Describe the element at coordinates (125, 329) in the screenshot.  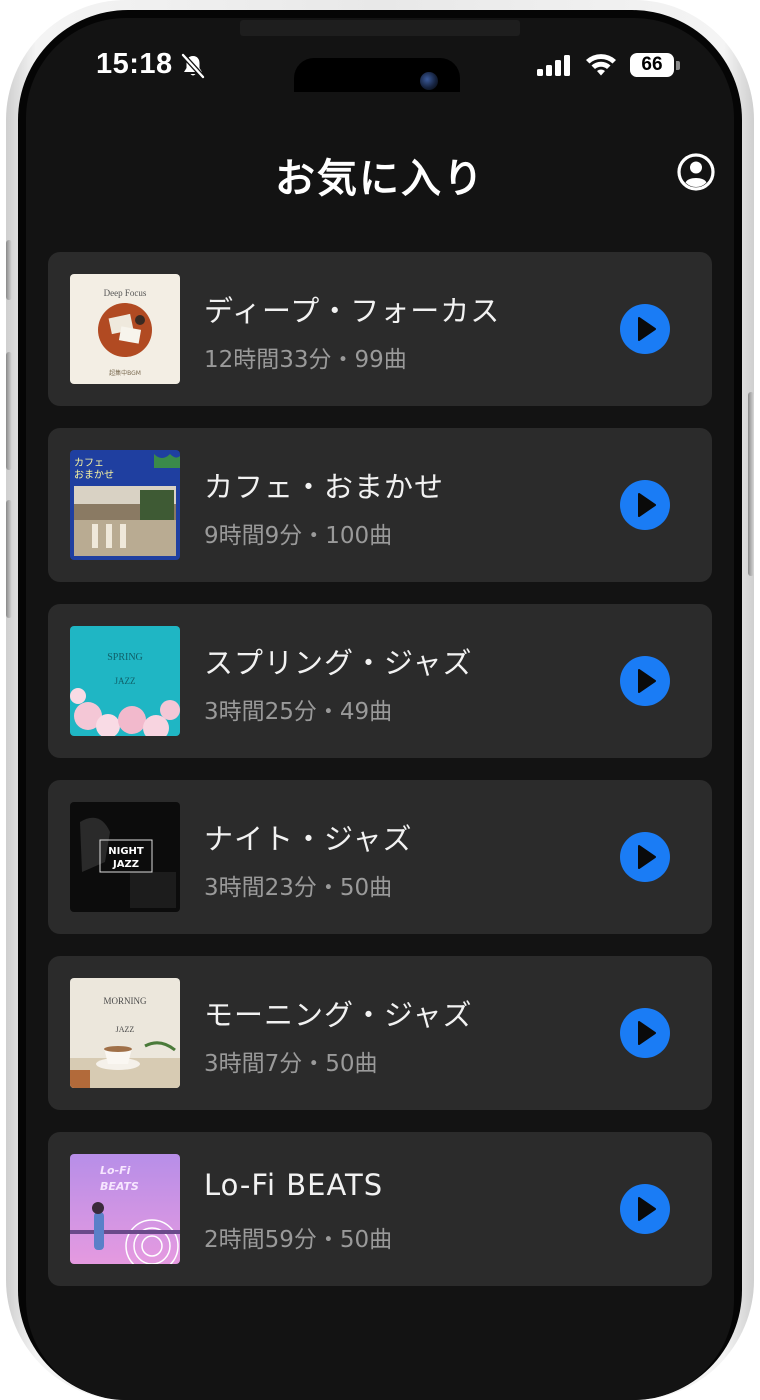
I see `deep-focus-cover-icon: Deep Focus 超集中BGM` at that location.